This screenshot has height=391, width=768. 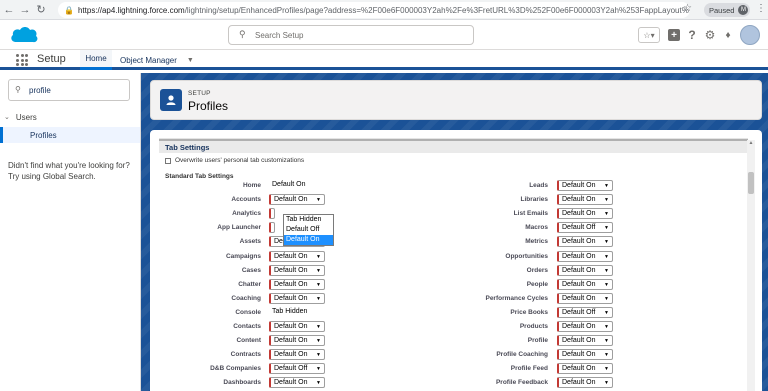 What do you see at coordinates (20, 117) in the screenshot?
I see `tree-item-users: ⌄ Users` at bounding box center [20, 117].